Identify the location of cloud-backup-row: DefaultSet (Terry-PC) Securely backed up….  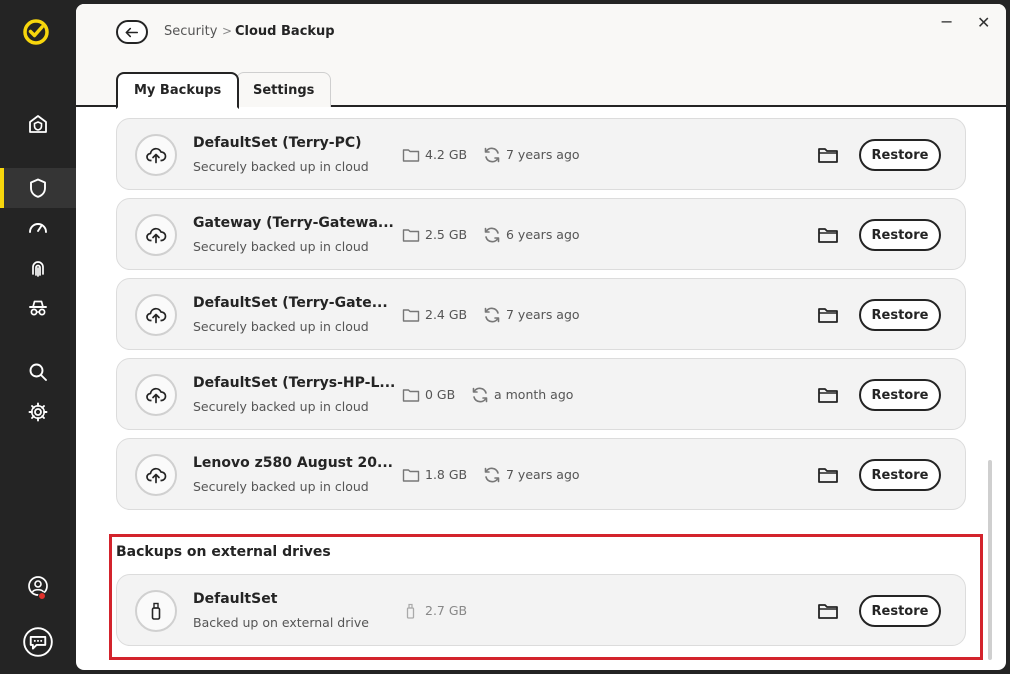
(541, 154).